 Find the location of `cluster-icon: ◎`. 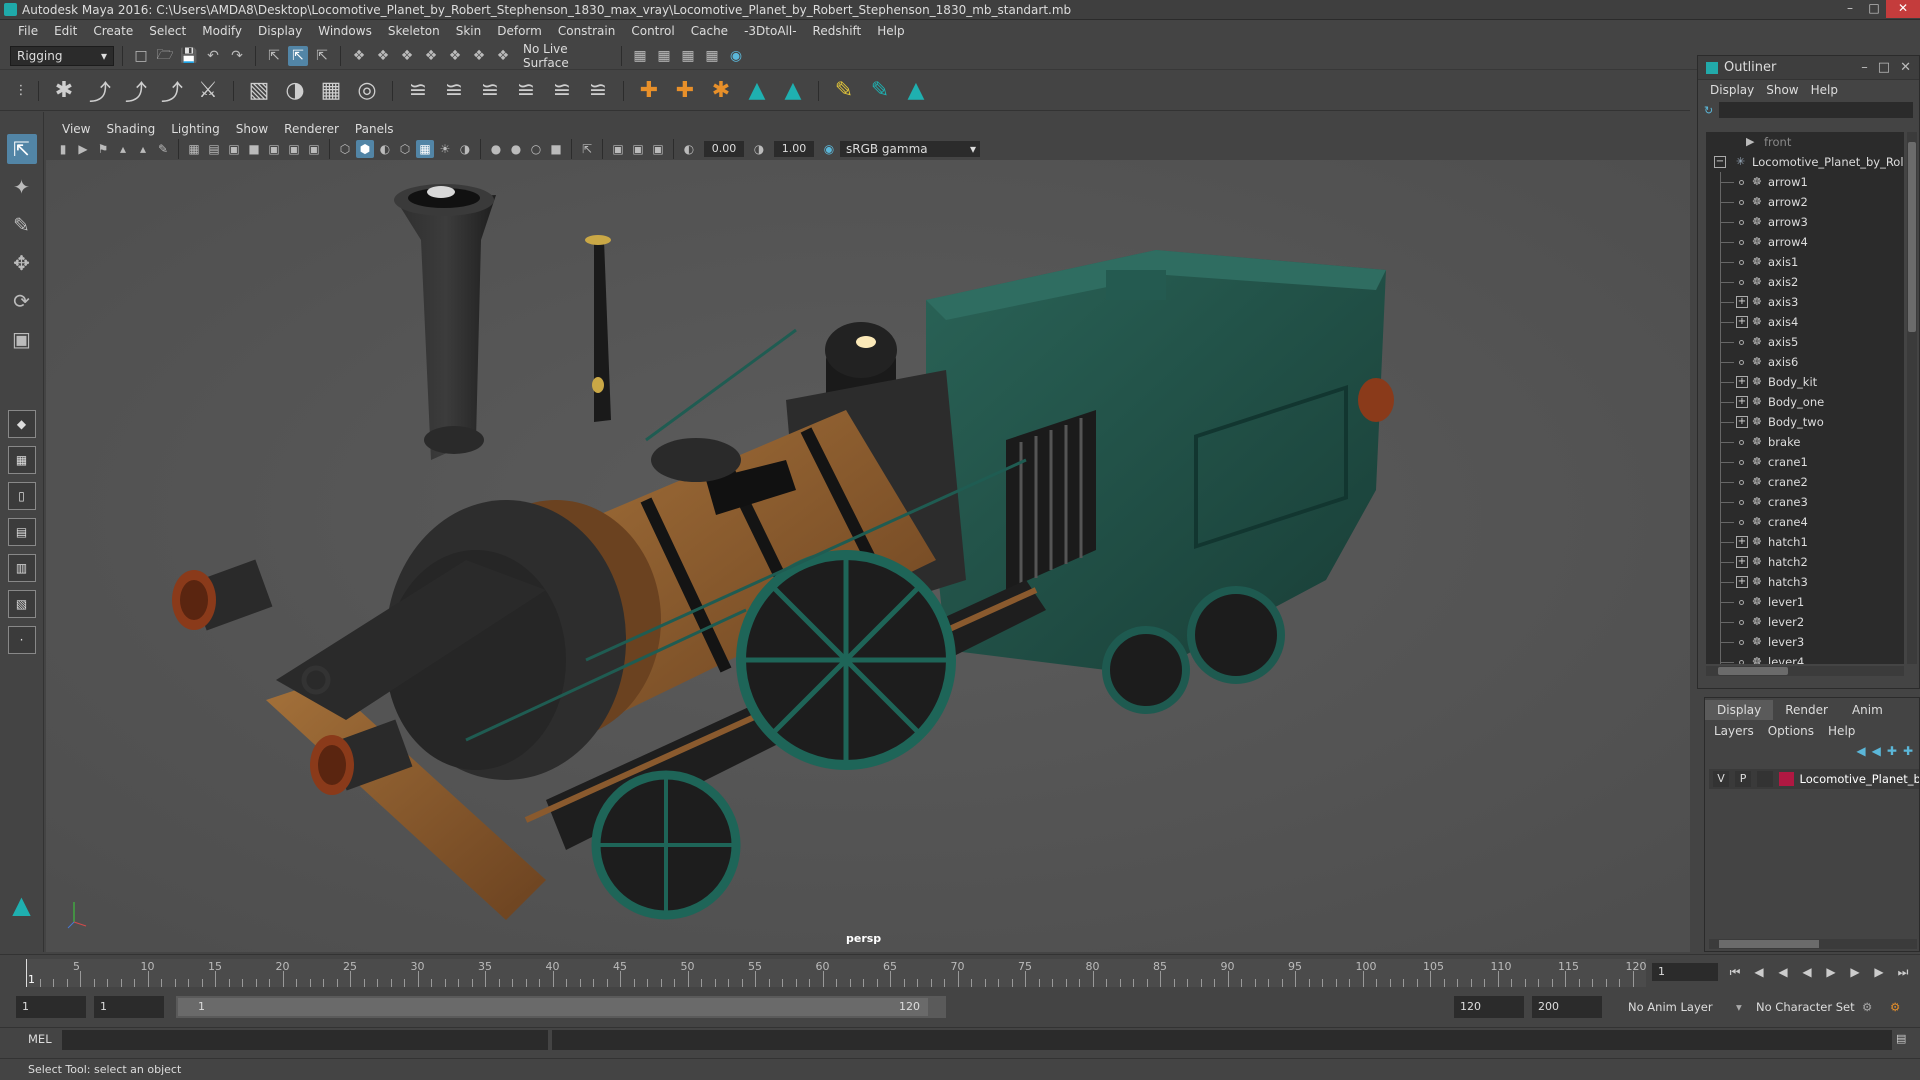

cluster-icon: ◎ is located at coordinates (367, 91).